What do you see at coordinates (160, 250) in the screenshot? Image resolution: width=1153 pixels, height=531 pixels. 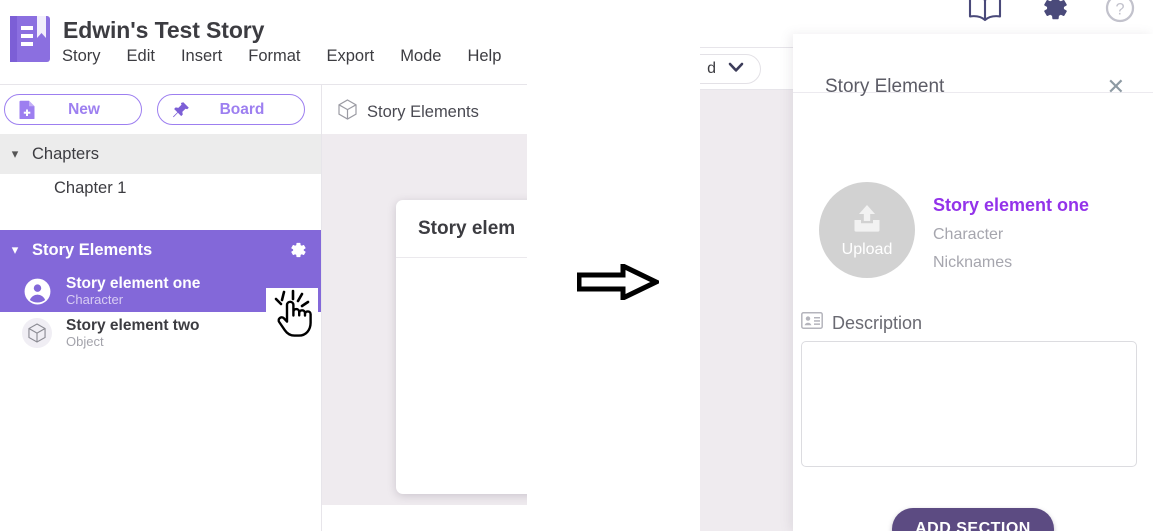 I see `sidebar-section-story-elements: ▾ Story Elements` at bounding box center [160, 250].